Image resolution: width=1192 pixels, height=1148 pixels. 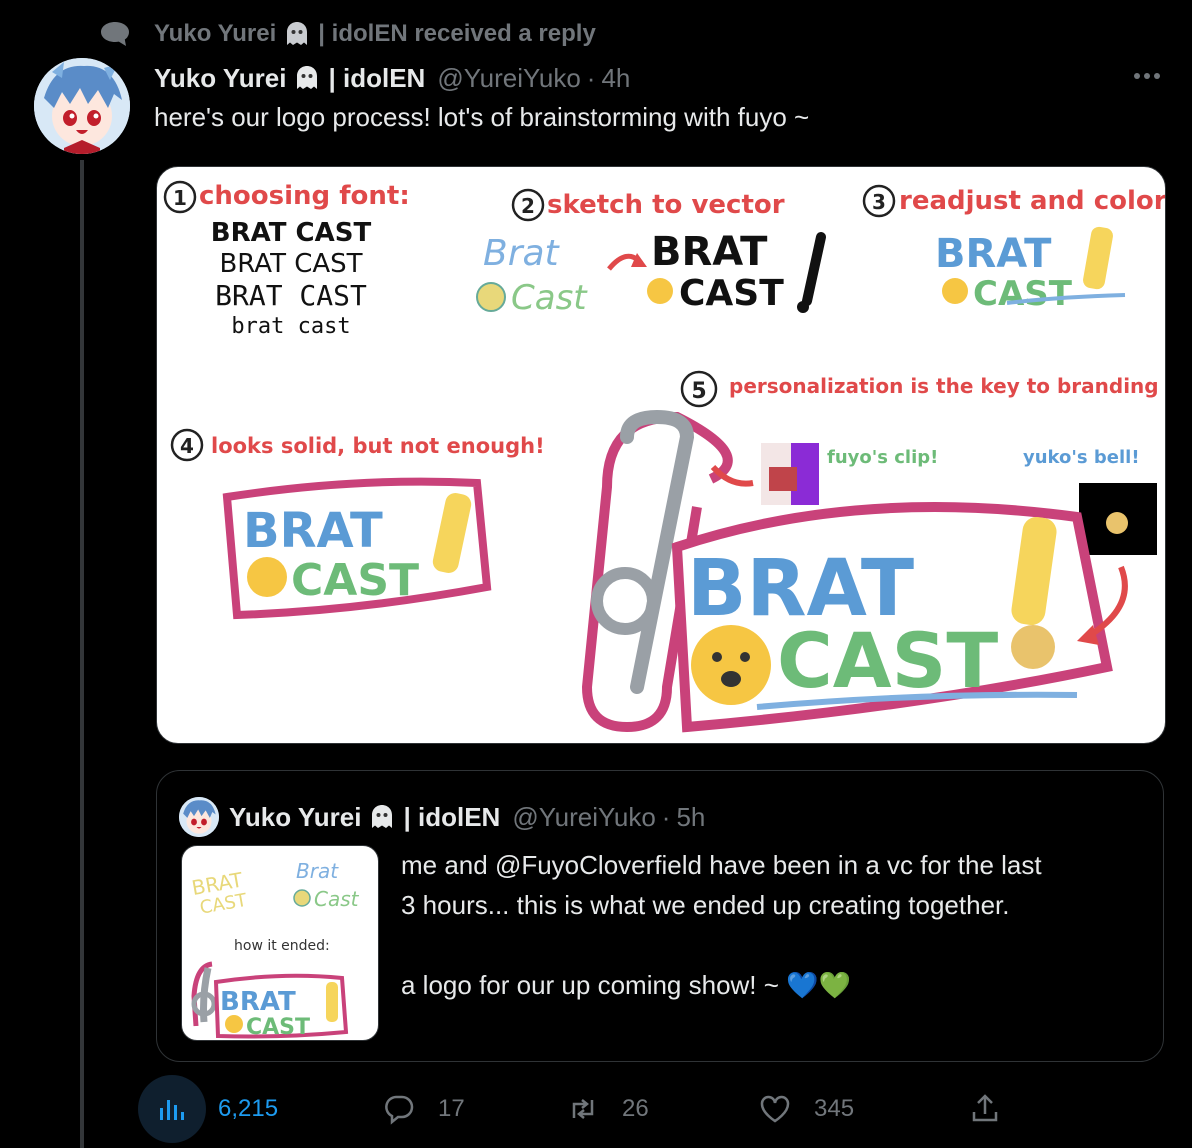 What do you see at coordinates (993, 254) in the screenshot?
I see `color-word-brat: BRAT` at bounding box center [993, 254].